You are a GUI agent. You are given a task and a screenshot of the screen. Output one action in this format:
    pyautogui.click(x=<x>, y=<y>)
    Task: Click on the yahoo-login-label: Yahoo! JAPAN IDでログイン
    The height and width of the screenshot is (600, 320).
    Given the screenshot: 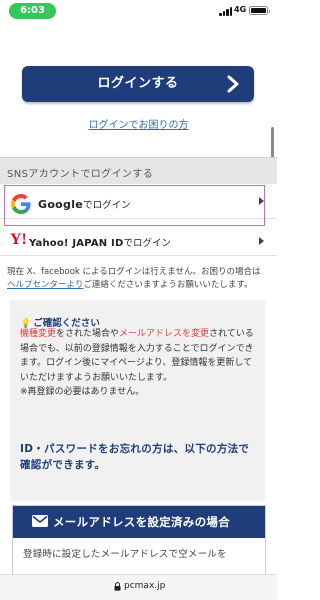 What is the action you would take?
    pyautogui.click(x=100, y=242)
    